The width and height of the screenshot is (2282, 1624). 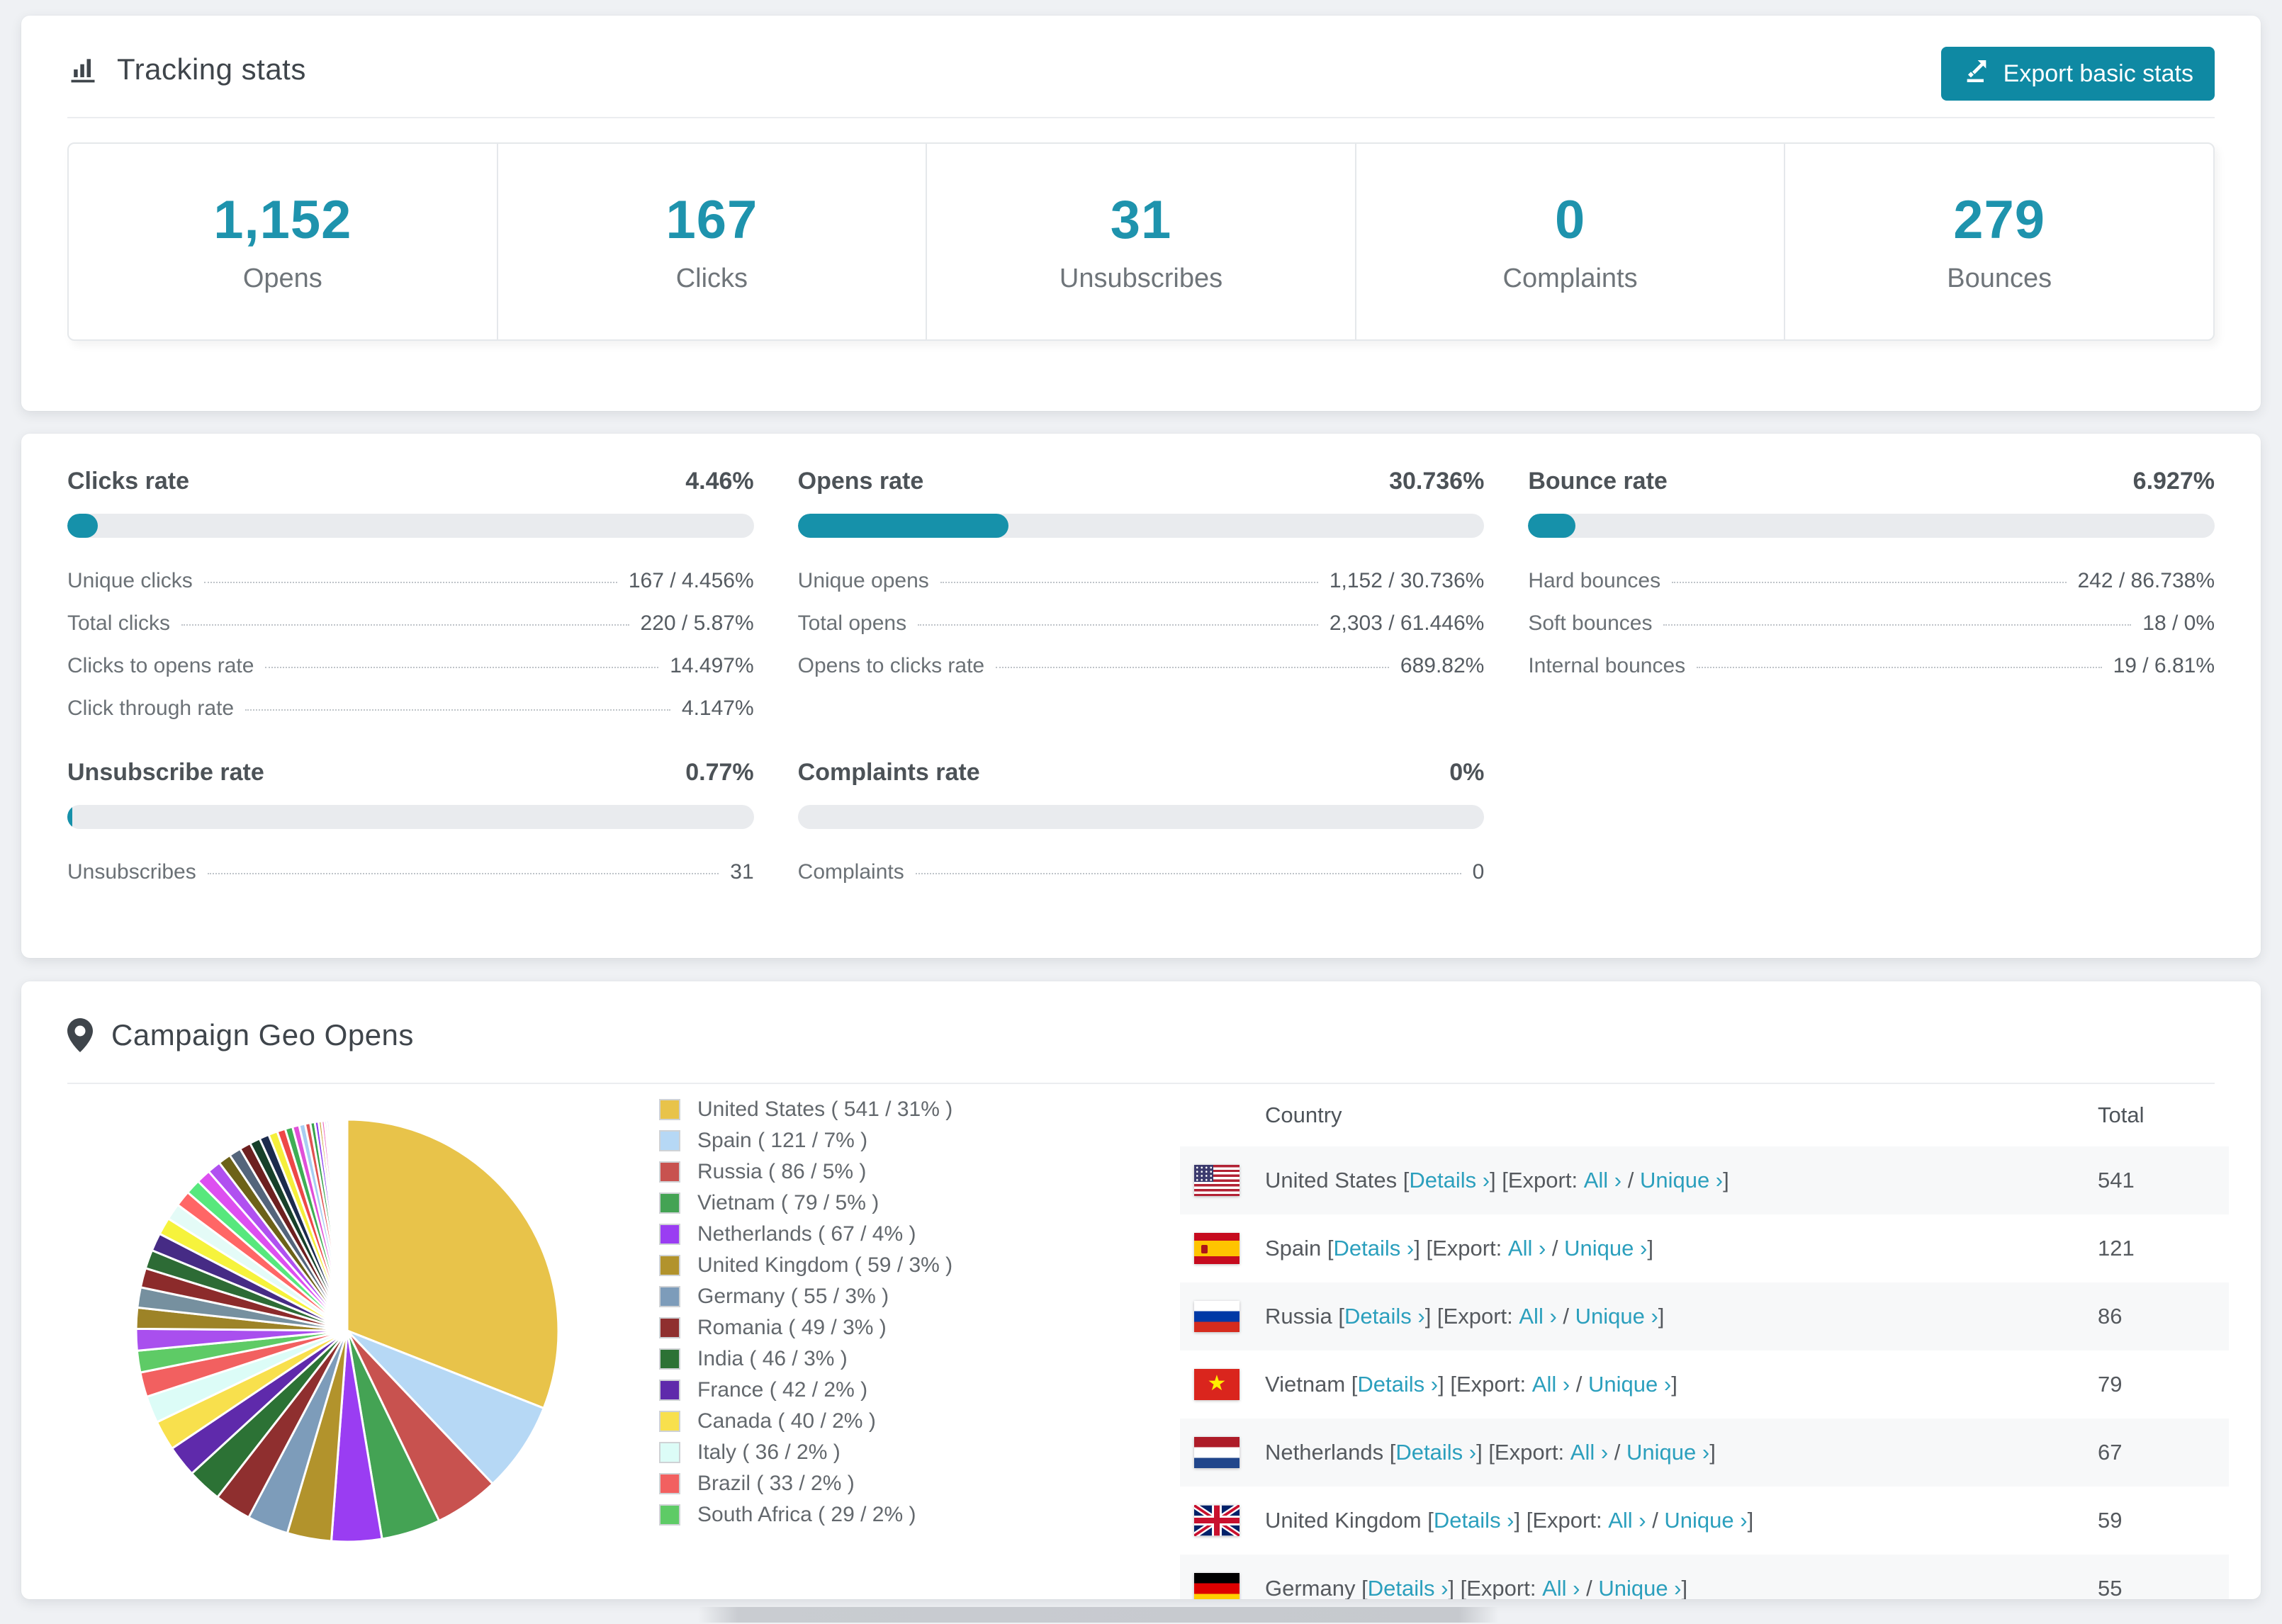 I want to click on opens-rate-title: Opens rate, so click(x=861, y=481).